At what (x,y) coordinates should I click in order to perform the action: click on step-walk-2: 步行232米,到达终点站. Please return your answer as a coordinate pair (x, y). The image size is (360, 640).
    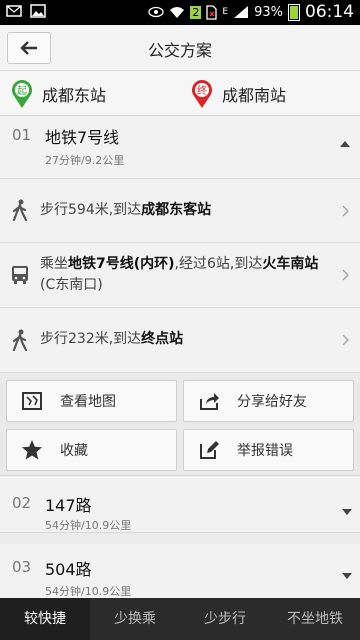
    Looking at the image, I should click on (180, 340).